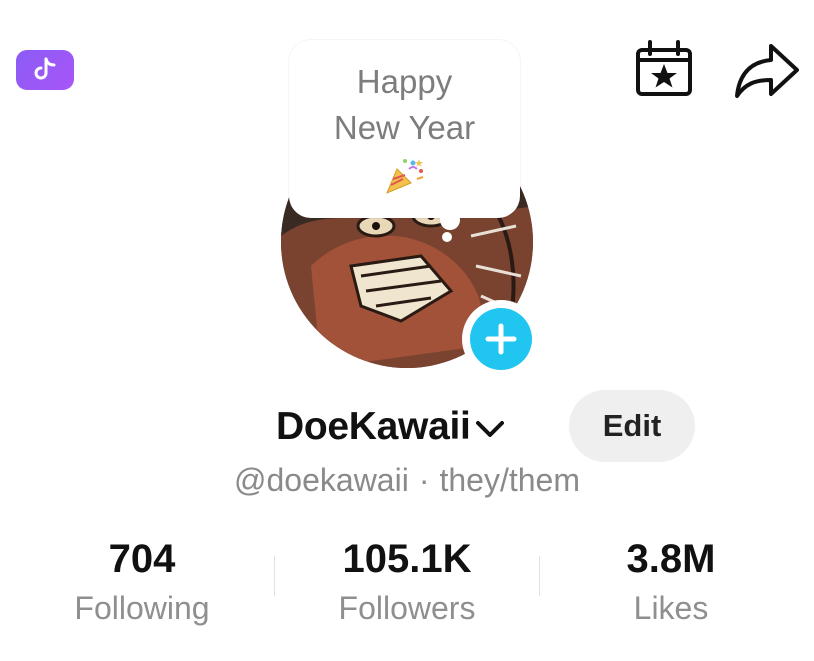 This screenshot has height=661, width=814. Describe the element at coordinates (664, 70) in the screenshot. I see `calendar-star-icon` at that location.